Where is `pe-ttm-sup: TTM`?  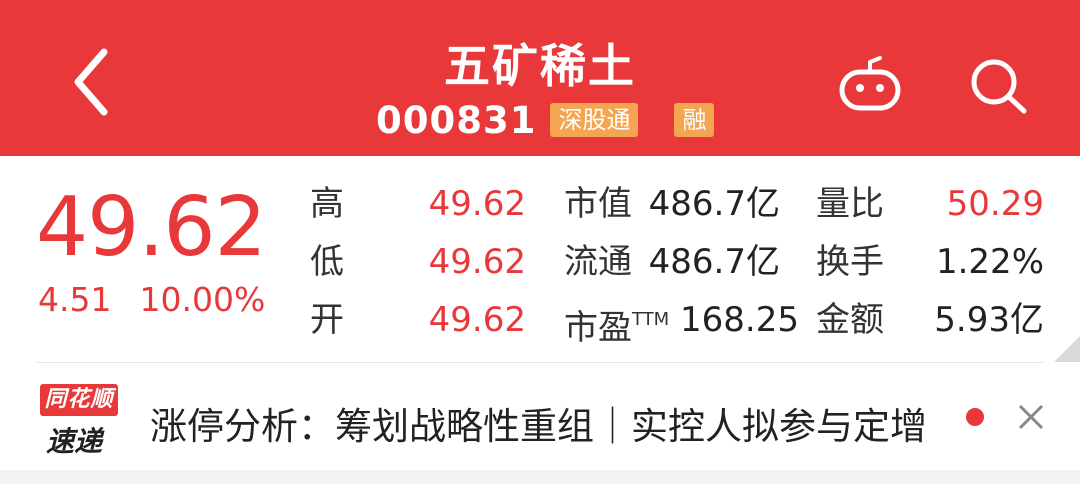
pe-ttm-sup: TTM is located at coordinates (651, 319).